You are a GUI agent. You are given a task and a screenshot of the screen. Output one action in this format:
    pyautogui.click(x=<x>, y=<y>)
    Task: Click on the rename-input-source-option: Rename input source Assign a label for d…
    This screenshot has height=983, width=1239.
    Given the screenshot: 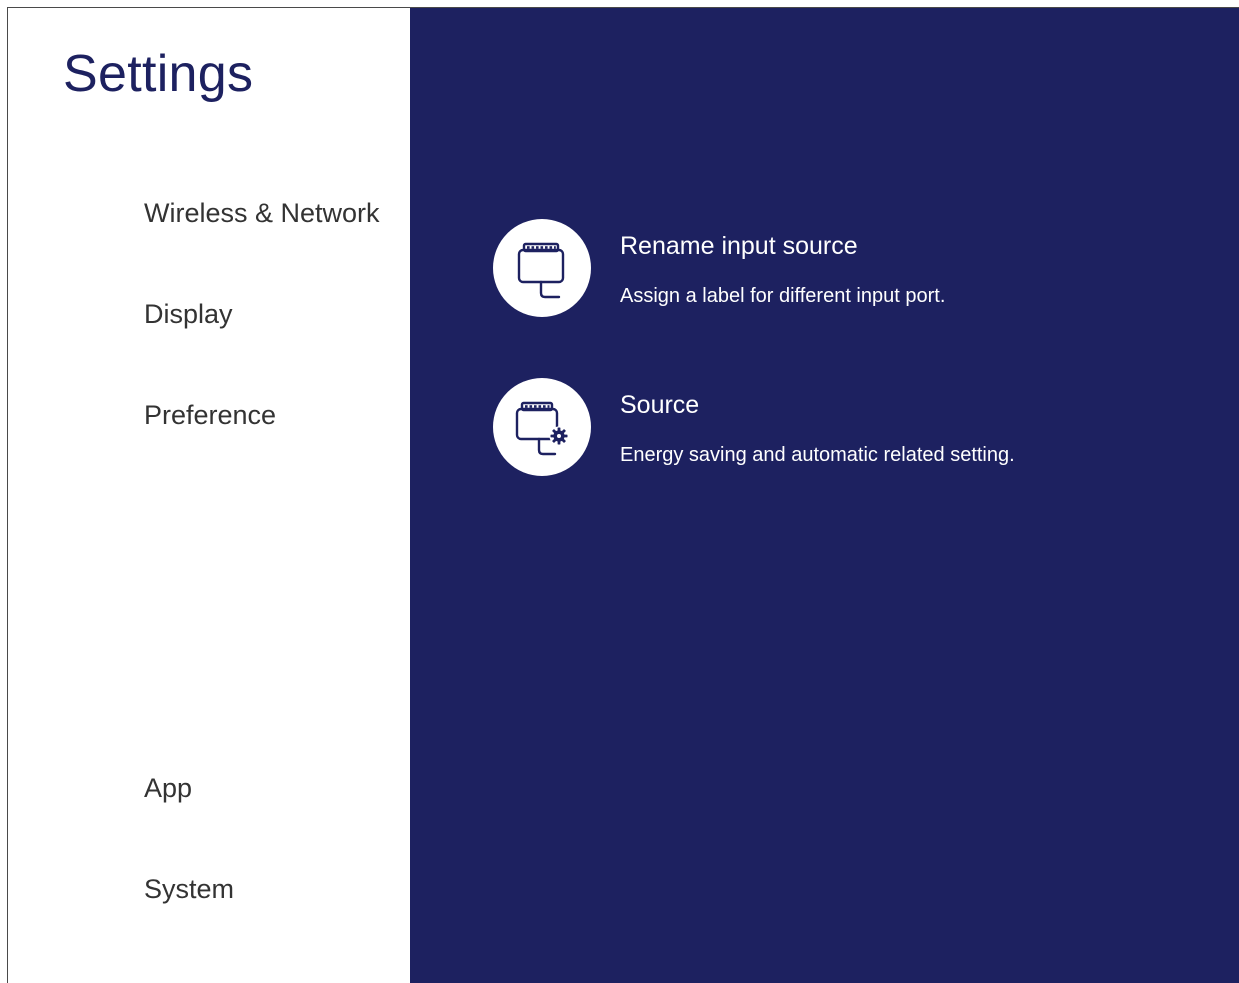 What is the action you would take?
    pyautogui.click(x=813, y=269)
    